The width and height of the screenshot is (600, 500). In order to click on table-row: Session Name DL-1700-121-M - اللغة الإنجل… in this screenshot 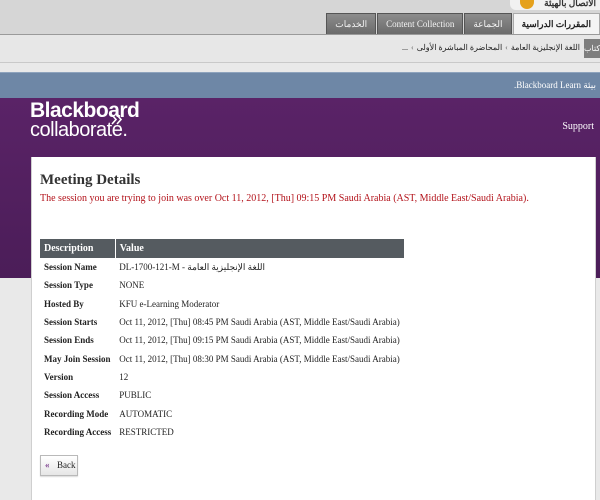, I will do `click(222, 267)`.